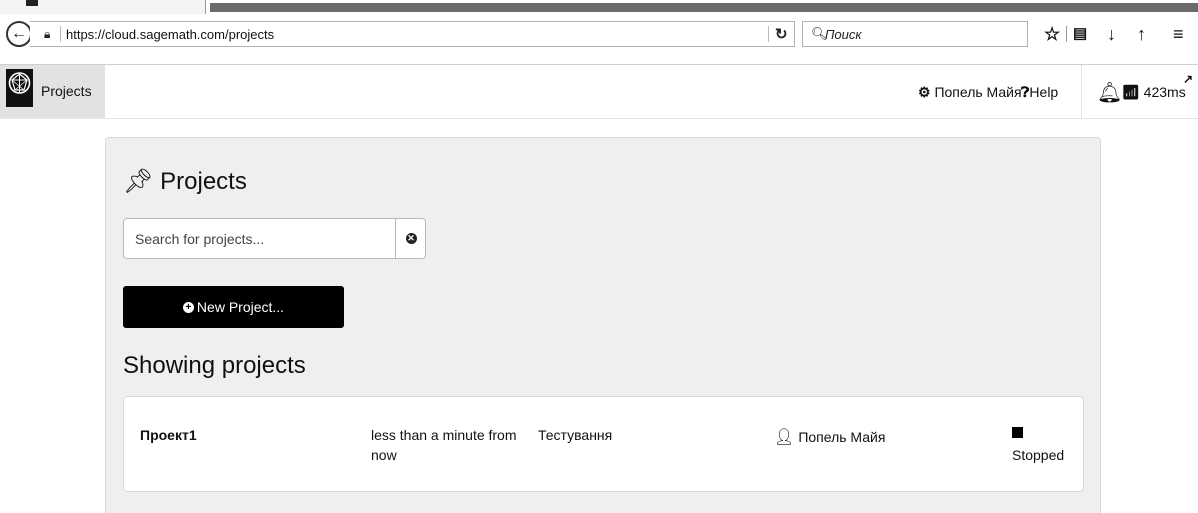 The width and height of the screenshot is (1198, 513). Describe the element at coordinates (47, 34) in the screenshot. I see `lock-icon: 🔒︎` at that location.